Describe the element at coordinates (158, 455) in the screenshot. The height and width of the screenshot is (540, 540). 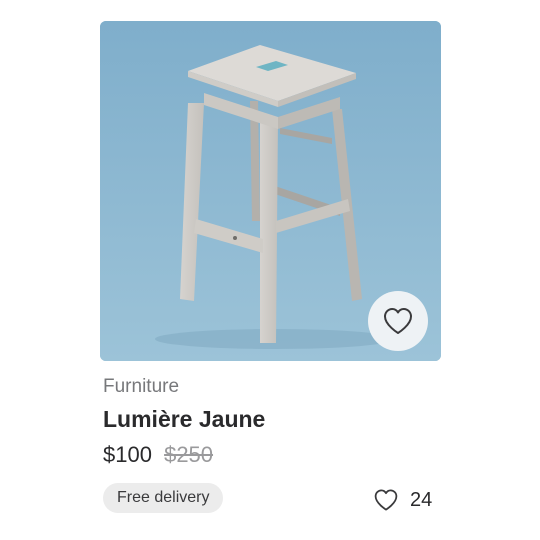
I see `price-row: $100 $250` at that location.